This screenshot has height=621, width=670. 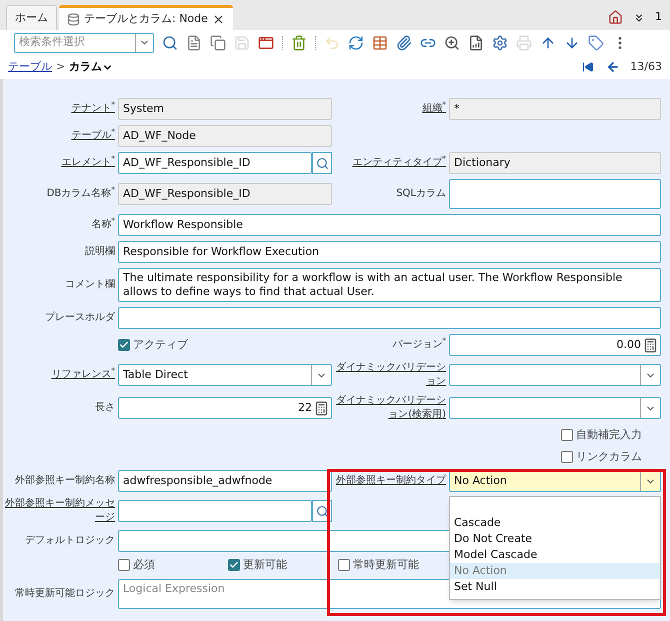 I want to click on settings-icon, so click(x=500, y=42).